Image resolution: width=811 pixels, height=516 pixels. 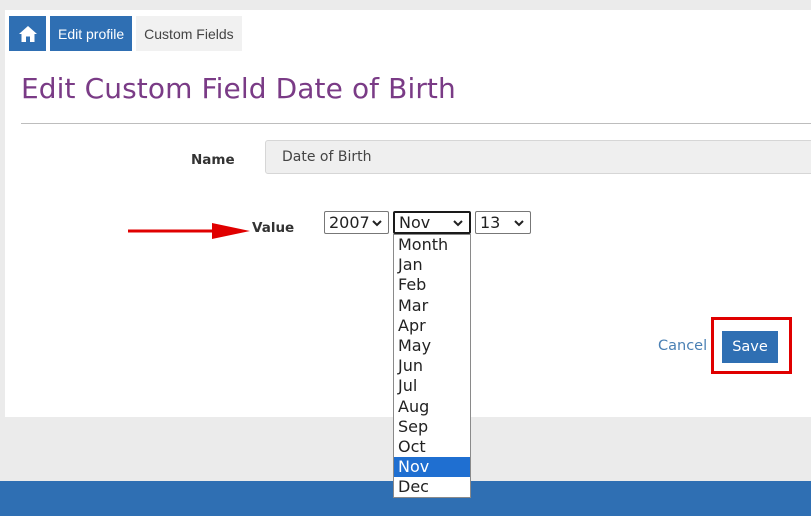 What do you see at coordinates (432, 447) in the screenshot?
I see `month-option: Oct` at bounding box center [432, 447].